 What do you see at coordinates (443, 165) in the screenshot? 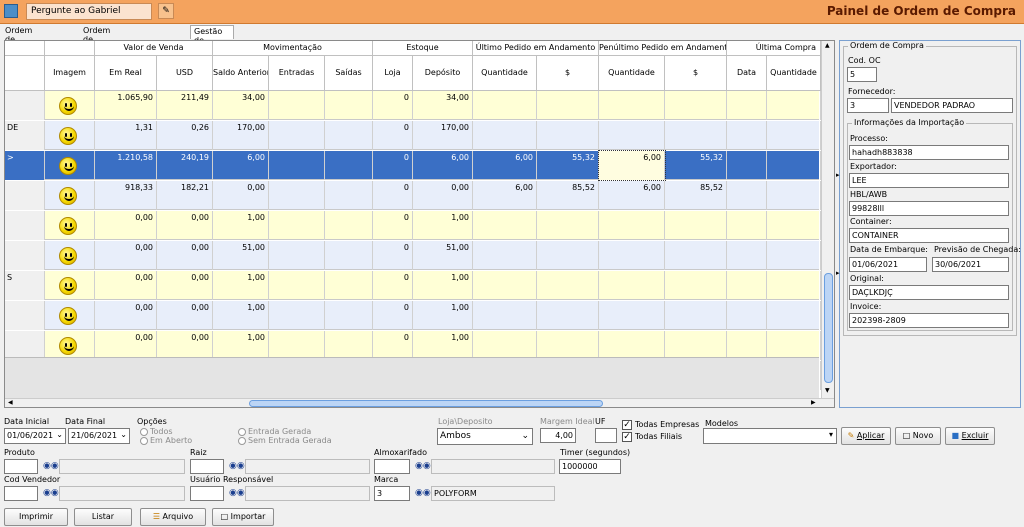
I see `cell-deposito: 6,00` at bounding box center [443, 165].